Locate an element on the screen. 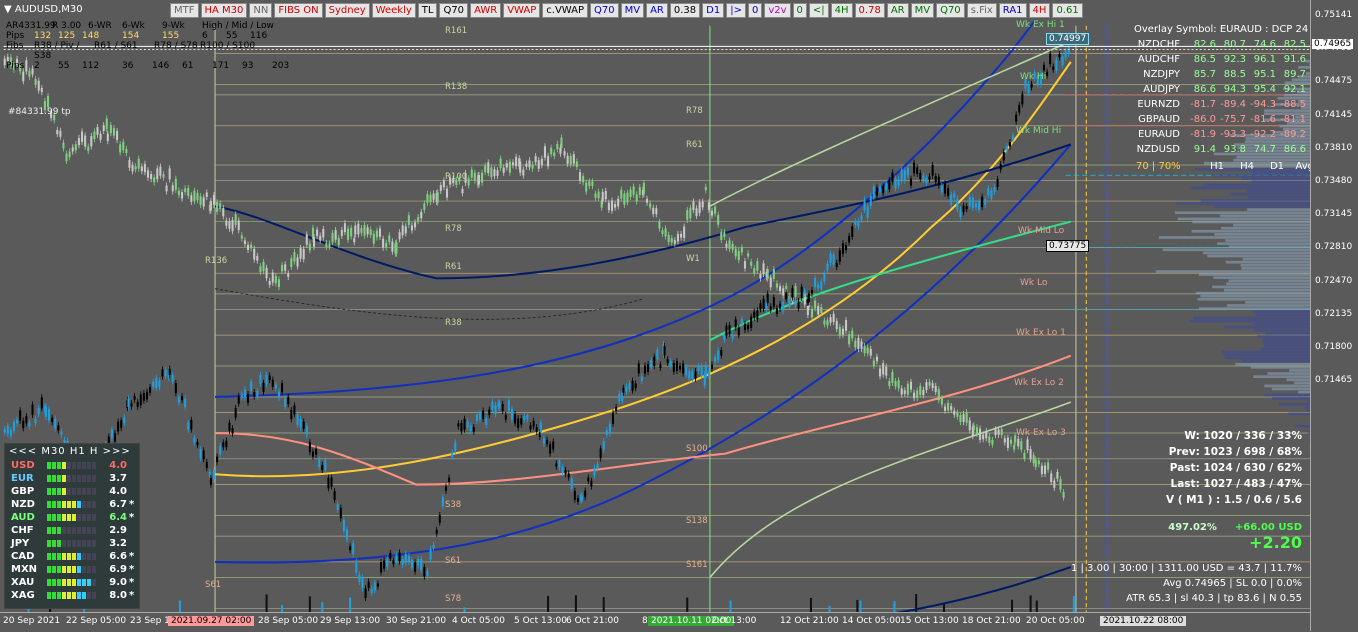 Image resolution: width=1358 pixels, height=632 pixels. toolbar-button-22: 0.78 is located at coordinates (869, 10).